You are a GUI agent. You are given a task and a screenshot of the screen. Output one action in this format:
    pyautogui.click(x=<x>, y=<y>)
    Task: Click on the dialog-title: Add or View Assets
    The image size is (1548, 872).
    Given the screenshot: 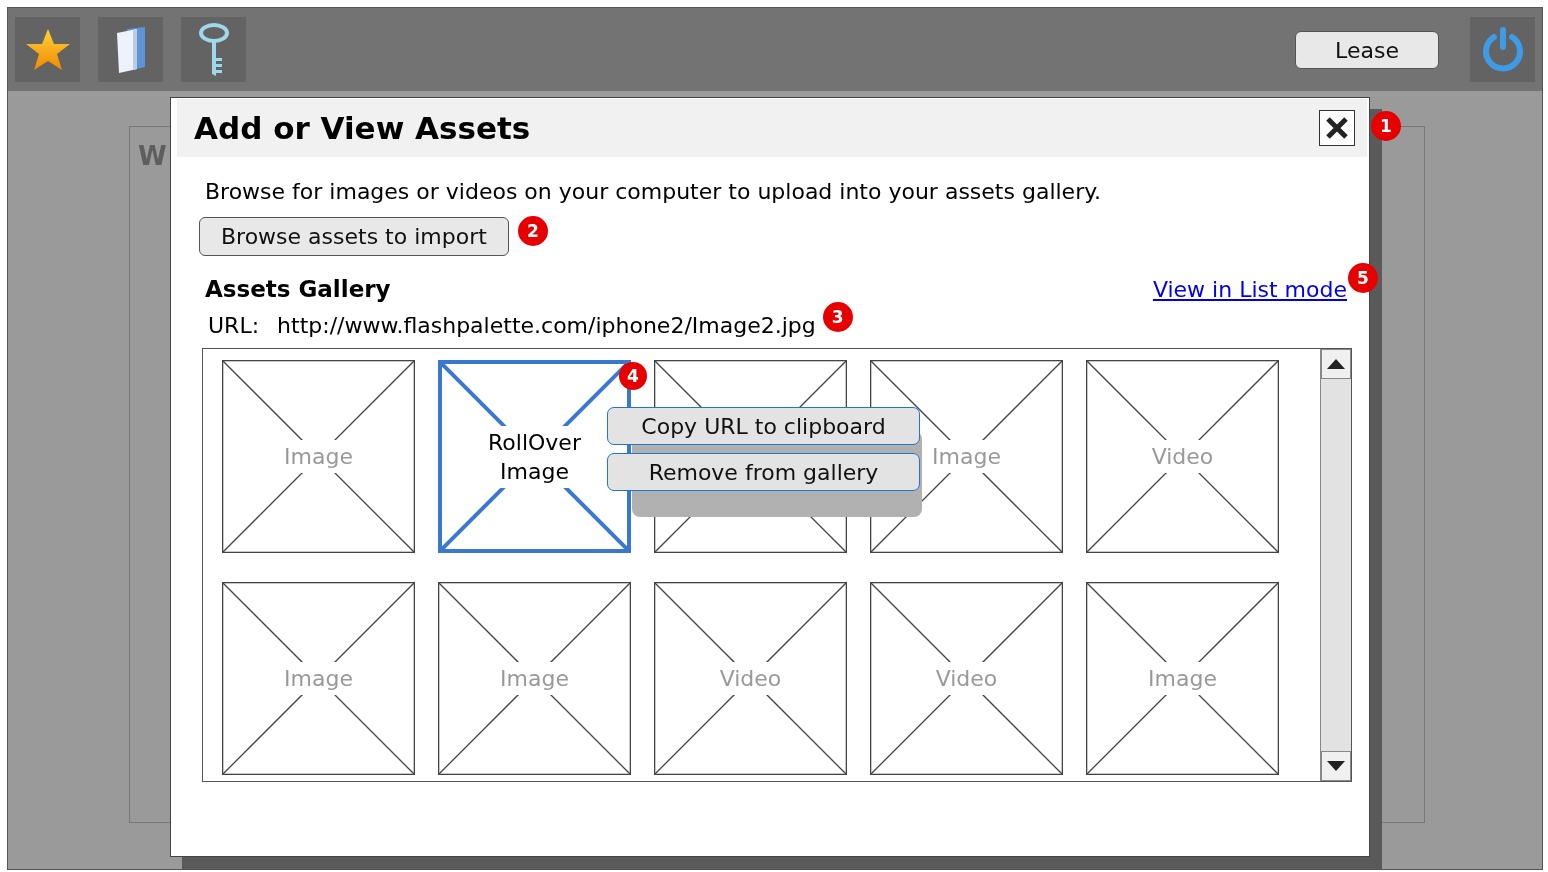 What is the action you would take?
    pyautogui.click(x=363, y=128)
    